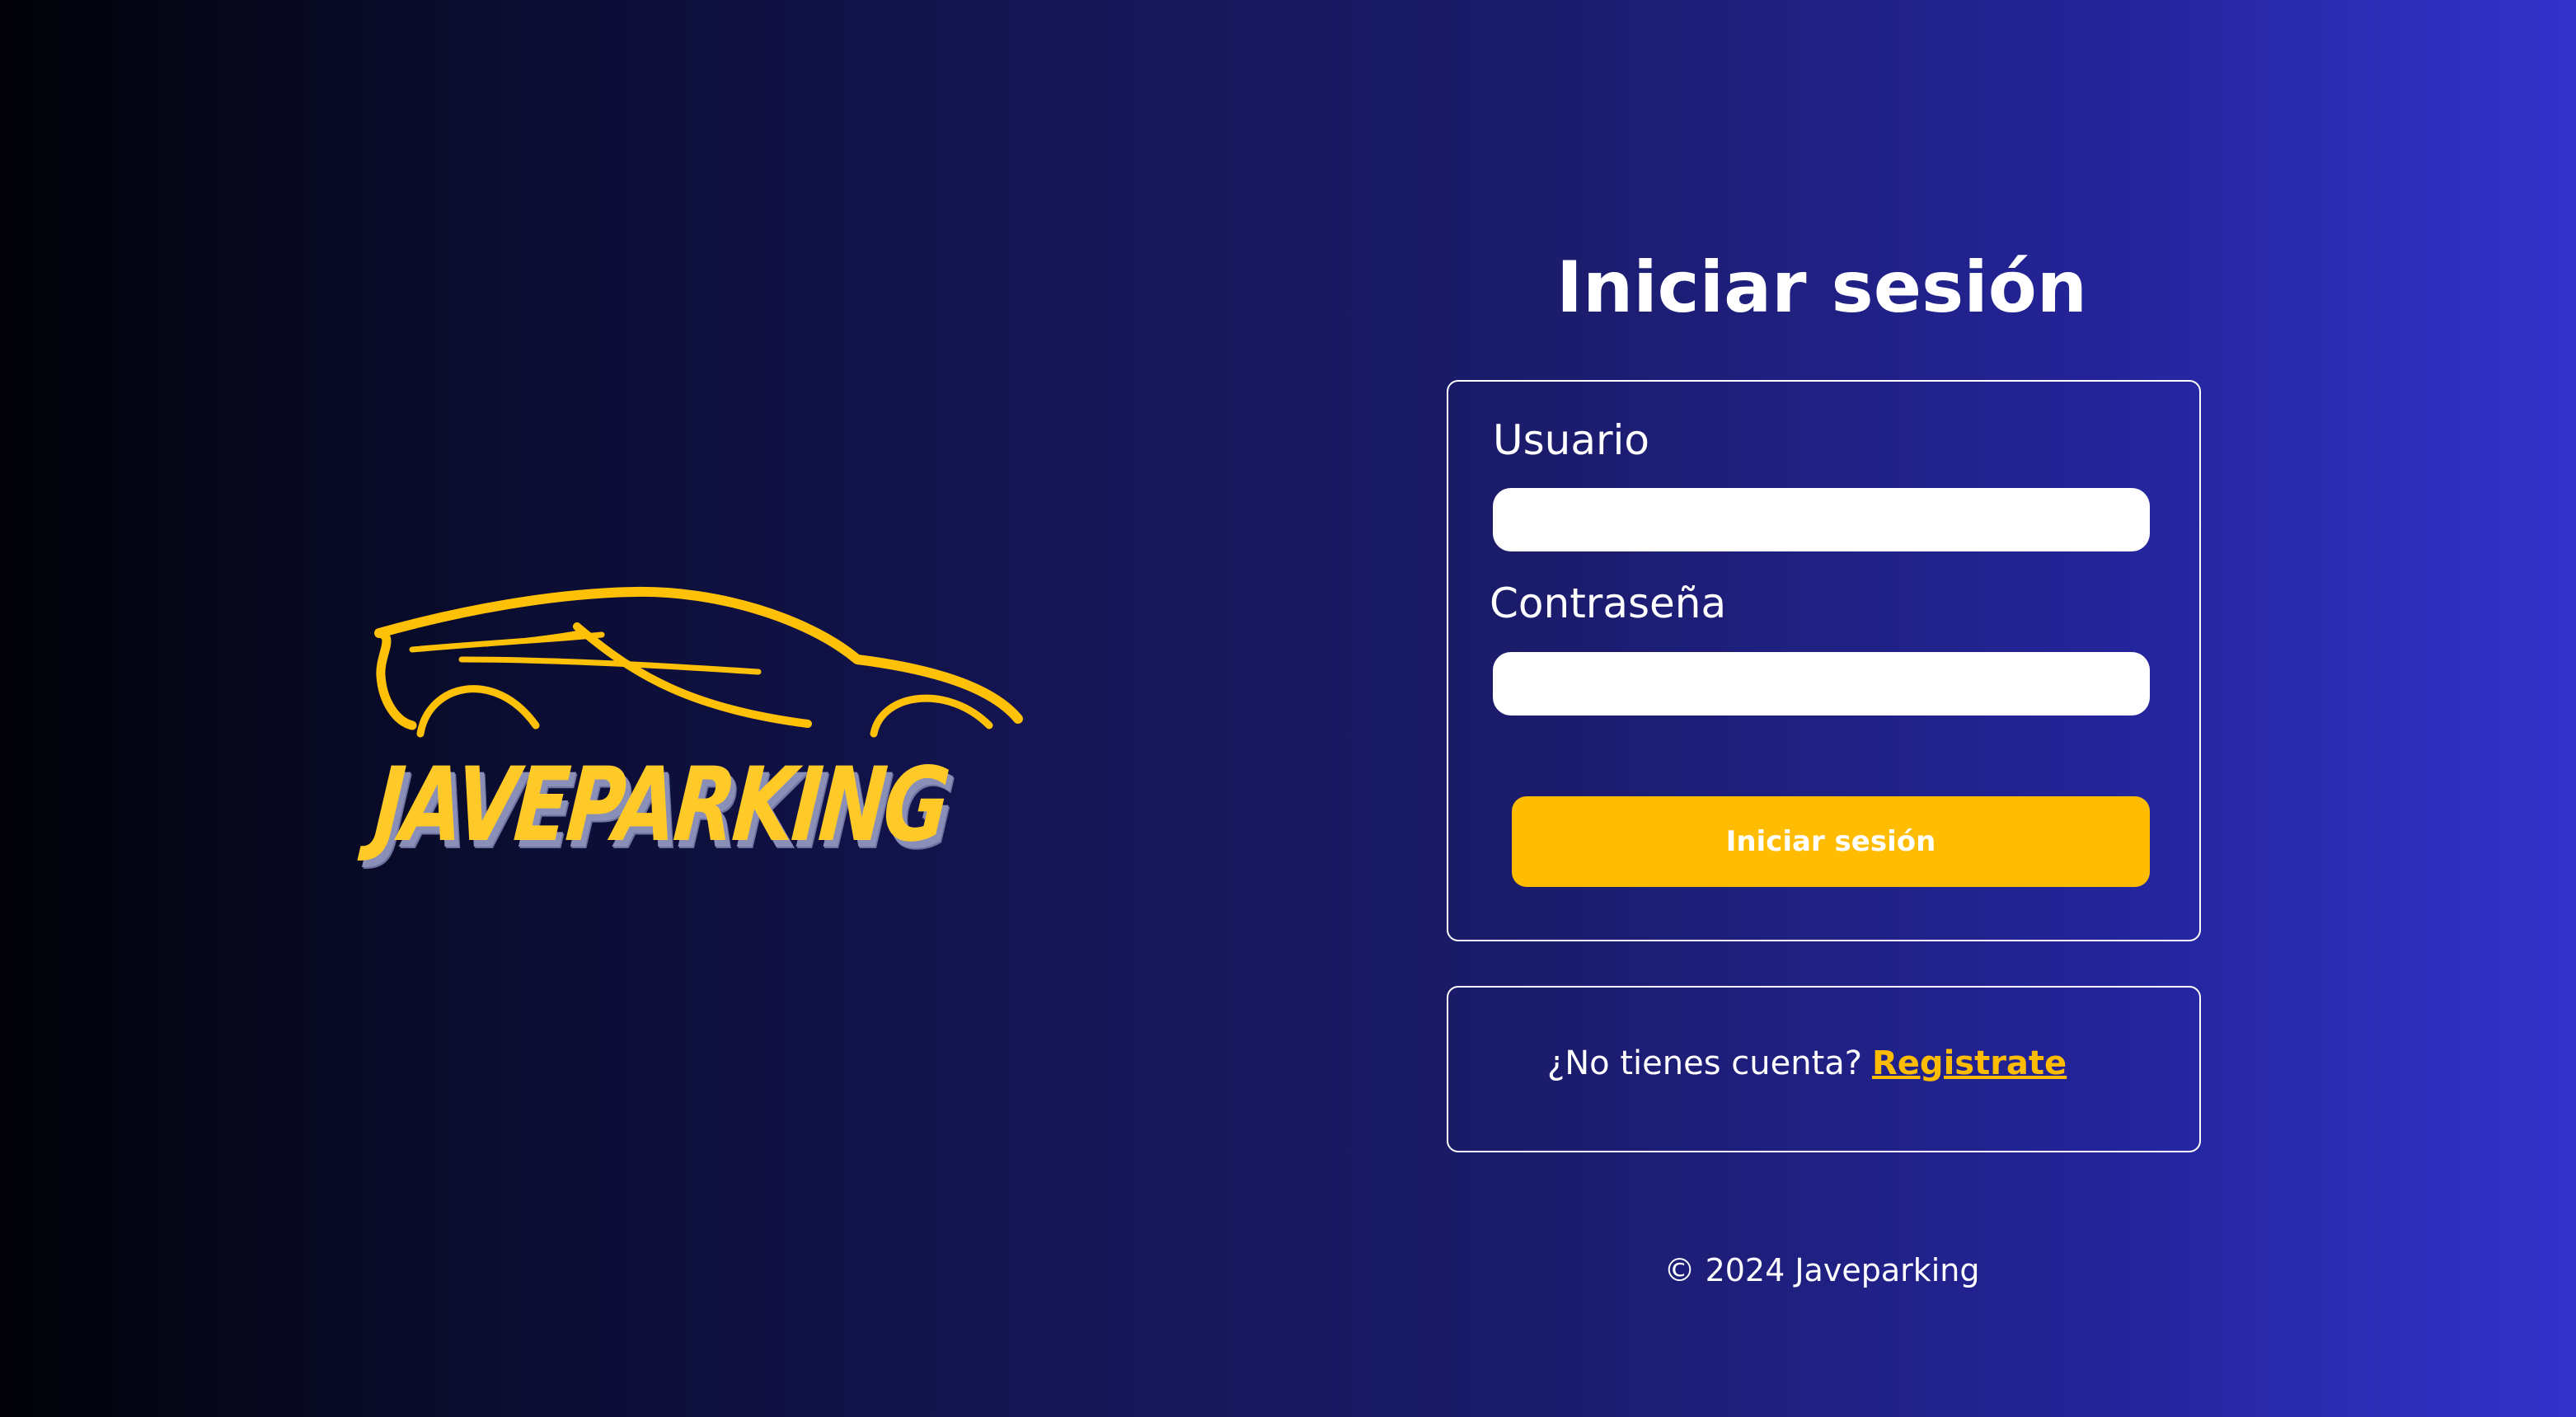 The image size is (2576, 1417). I want to click on register-prompt: ¿No tienes cuenta?, so click(1705, 1063).